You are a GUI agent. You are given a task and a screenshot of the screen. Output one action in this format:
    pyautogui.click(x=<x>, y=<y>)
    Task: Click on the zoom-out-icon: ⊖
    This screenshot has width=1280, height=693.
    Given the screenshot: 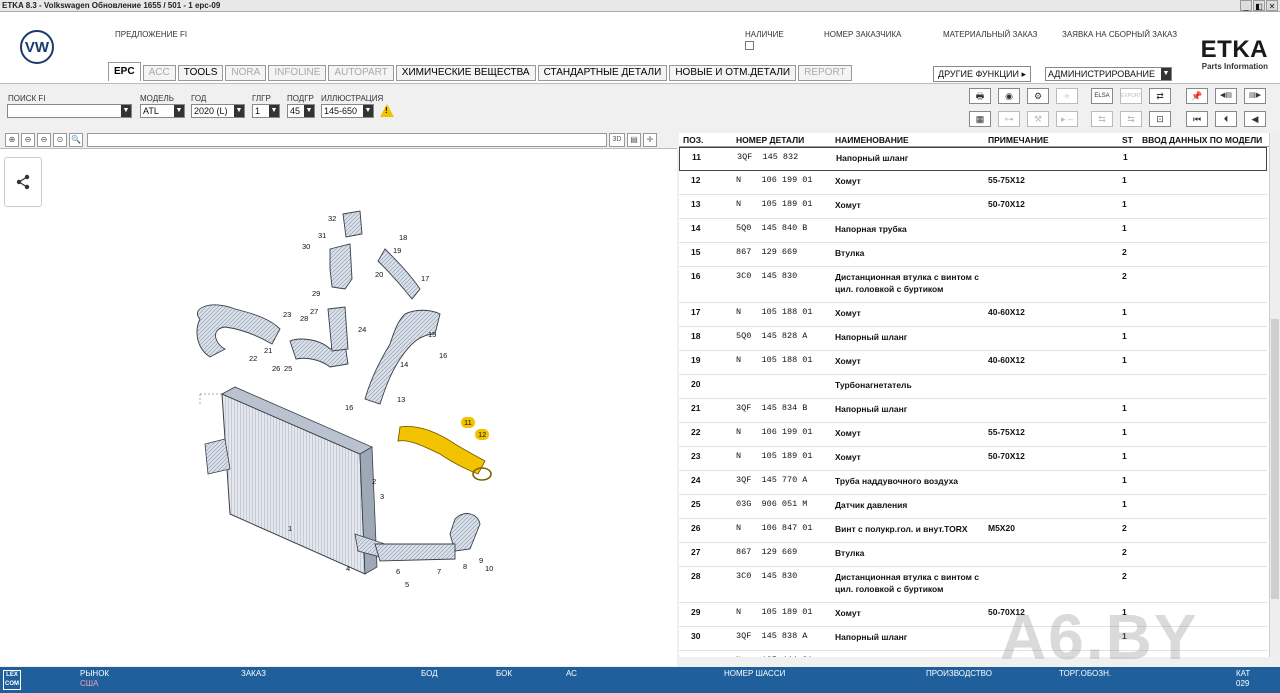 What is the action you would take?
    pyautogui.click(x=28, y=139)
    